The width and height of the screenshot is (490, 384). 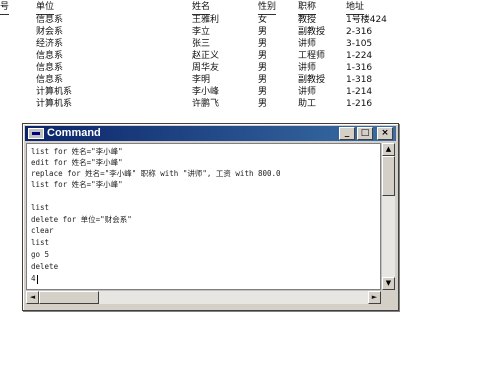 I want to click on command-line: edit for 姓名="李小峰", so click(x=77, y=162).